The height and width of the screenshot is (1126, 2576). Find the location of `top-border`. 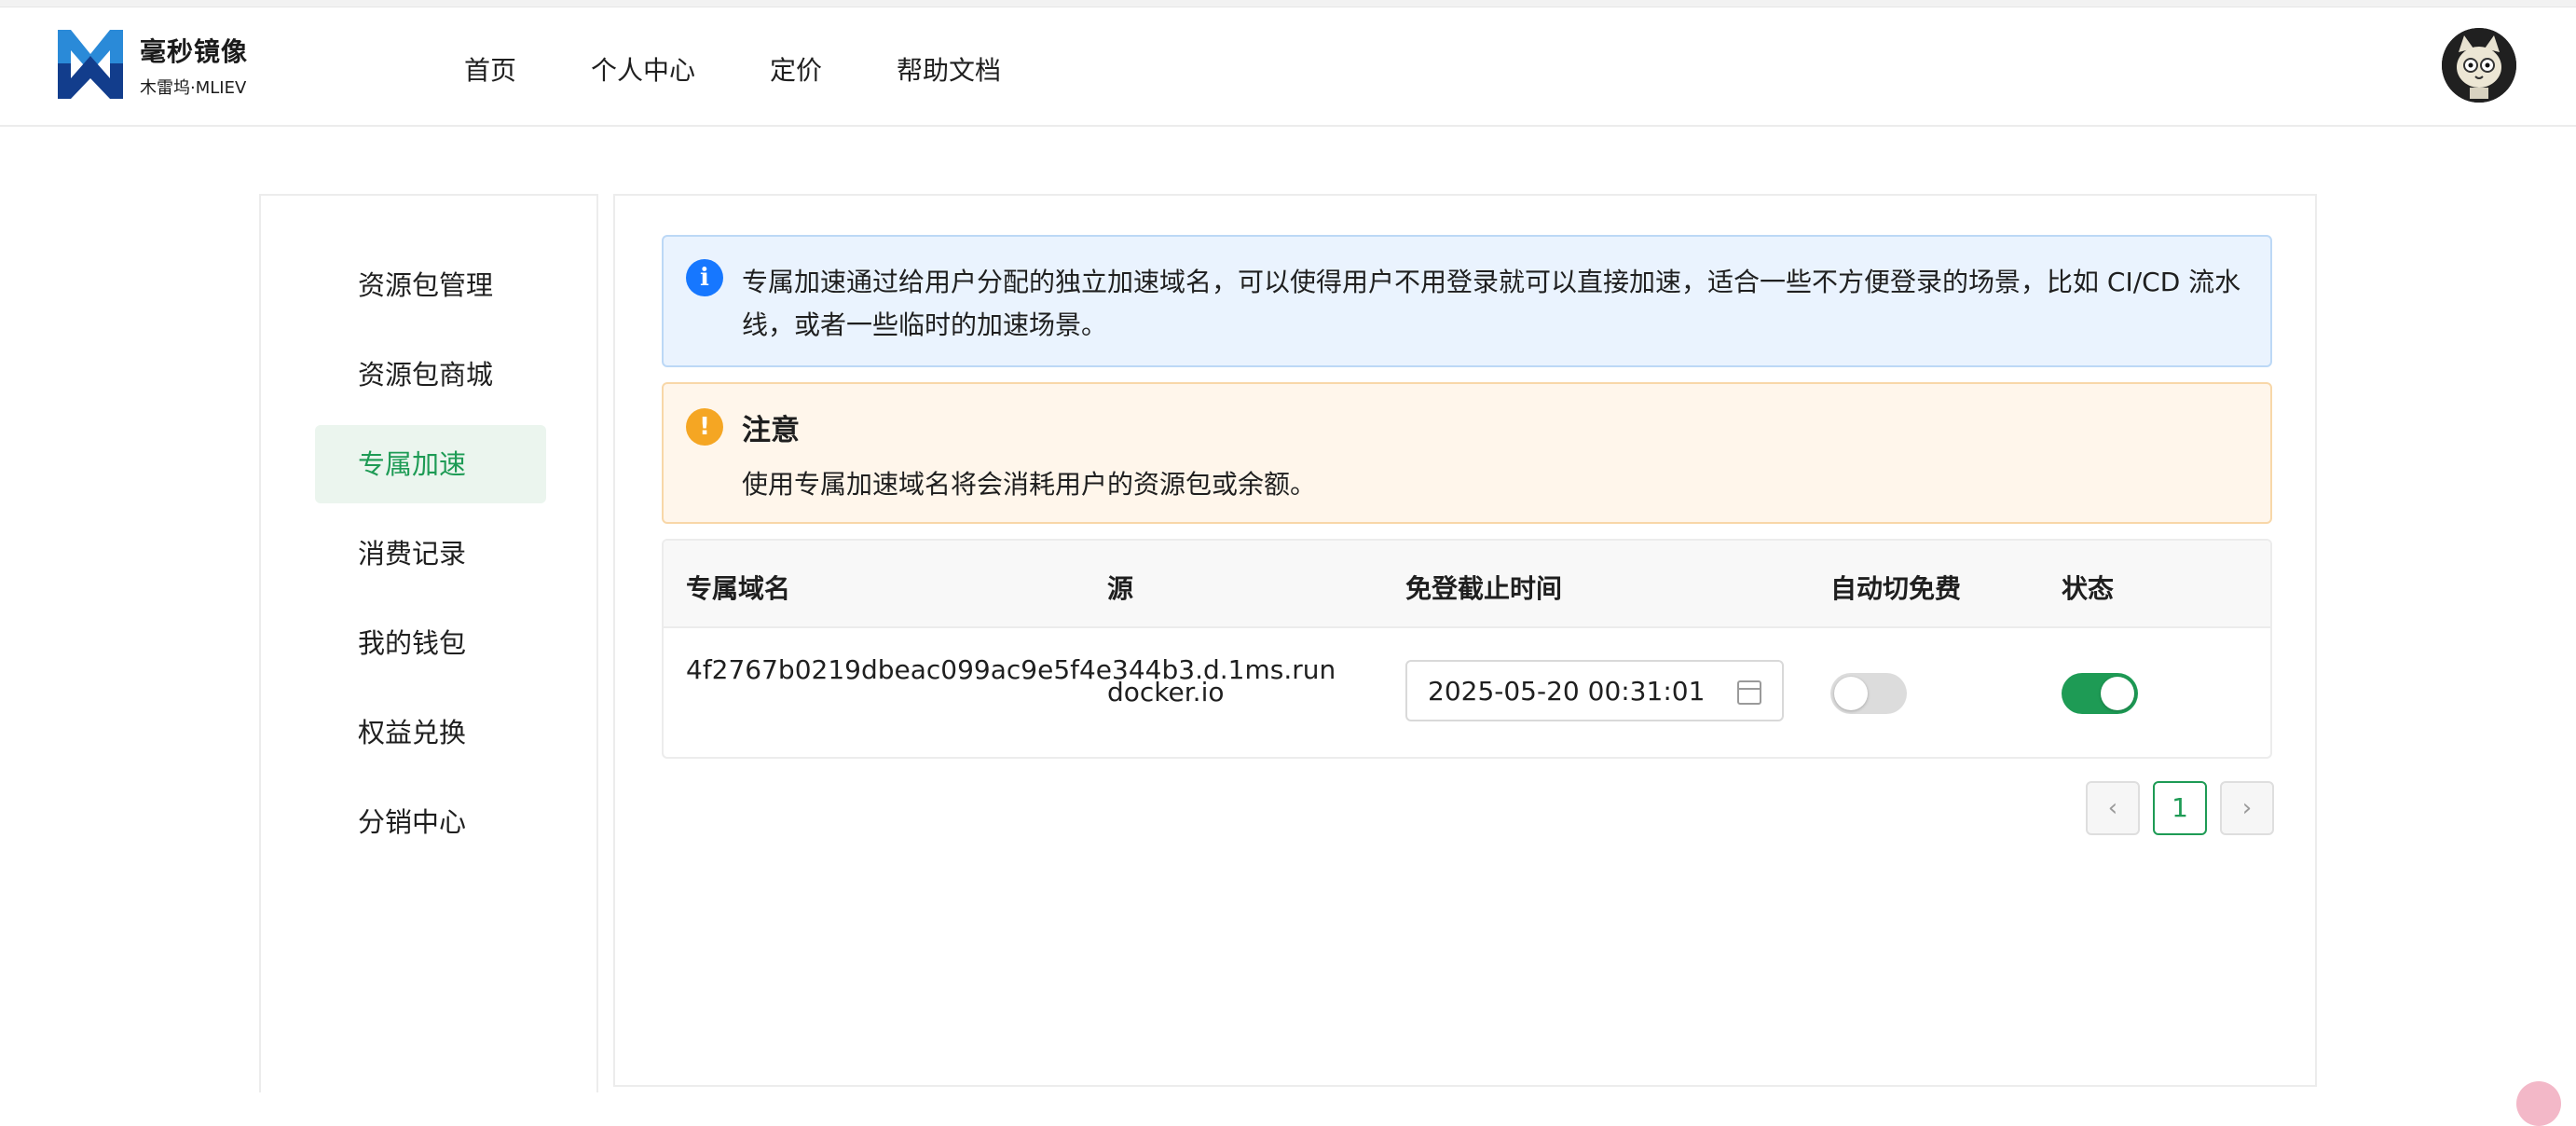

top-border is located at coordinates (1288, 4).